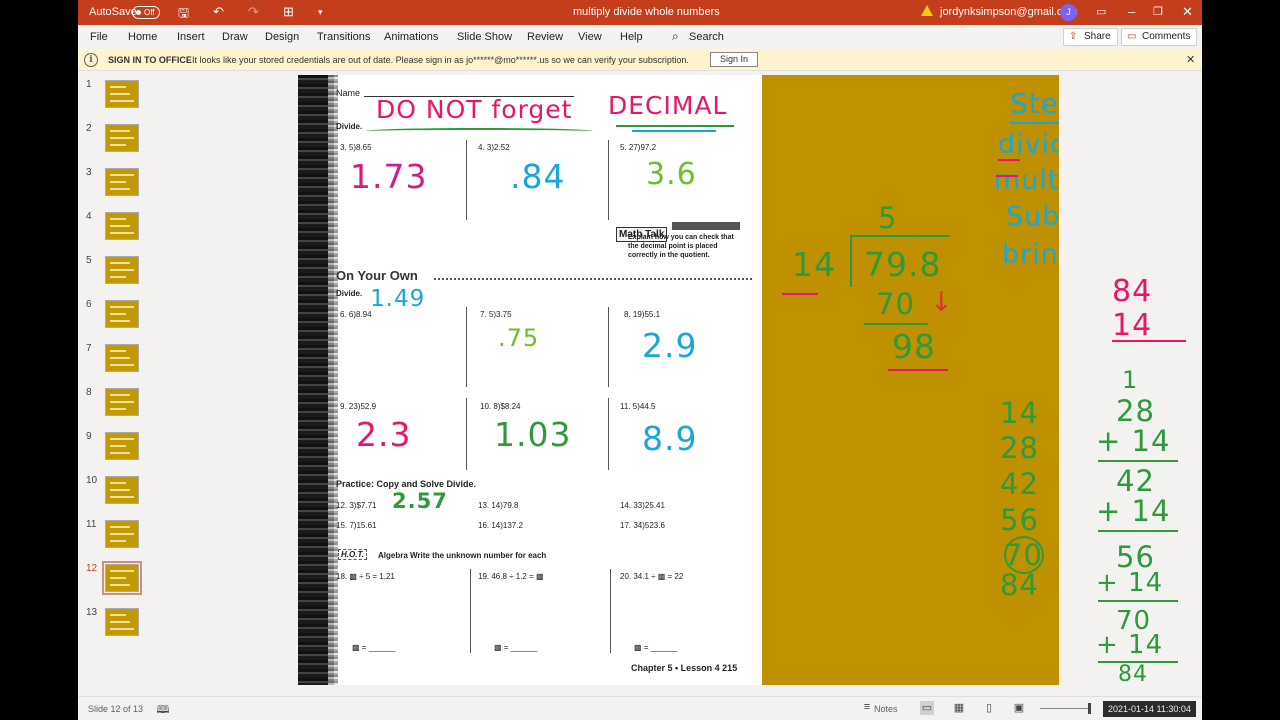  What do you see at coordinates (282, 37) in the screenshot?
I see `tab-design: Design` at bounding box center [282, 37].